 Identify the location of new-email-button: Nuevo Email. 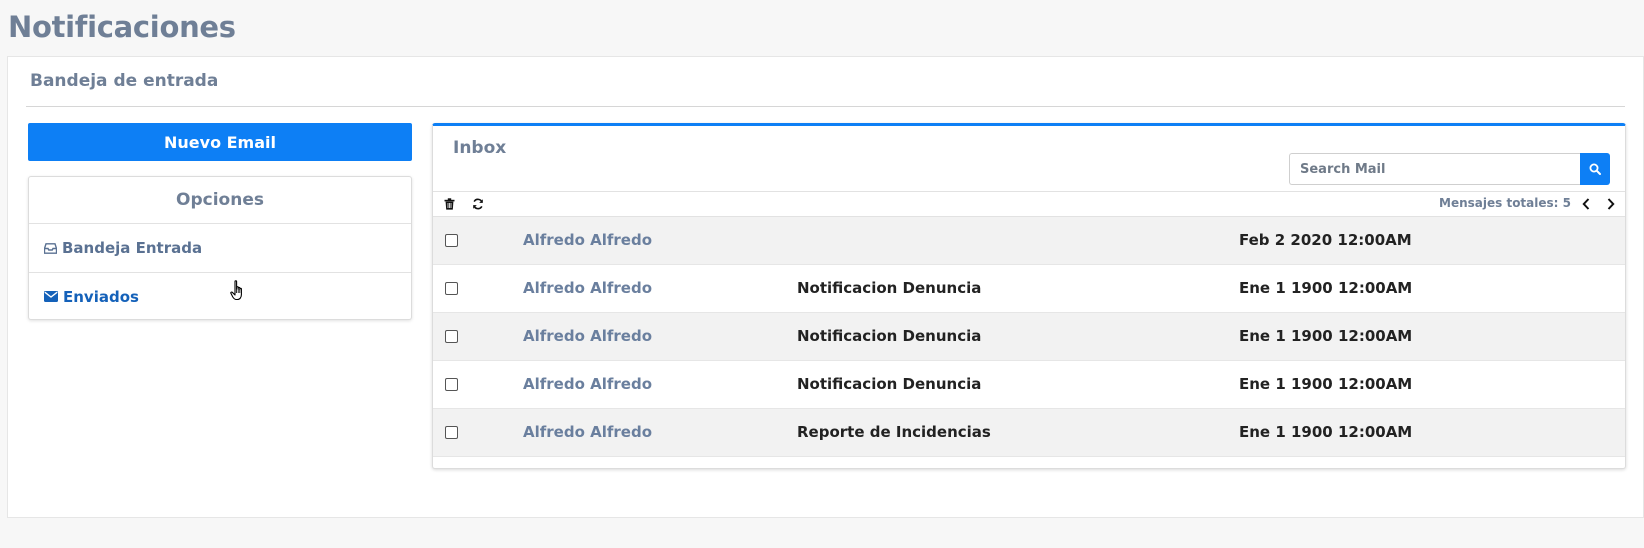
(220, 142).